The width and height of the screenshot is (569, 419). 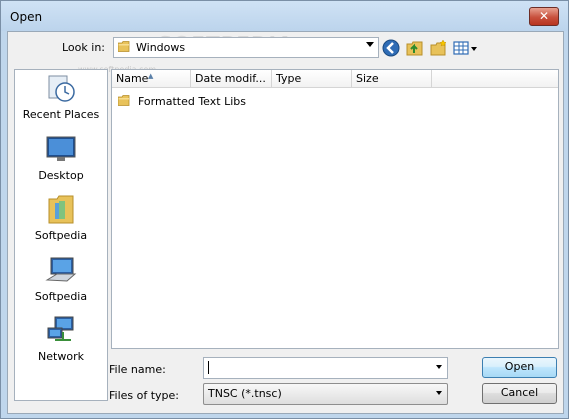 What do you see at coordinates (161, 47) in the screenshot?
I see `look-in-value: Windows` at bounding box center [161, 47].